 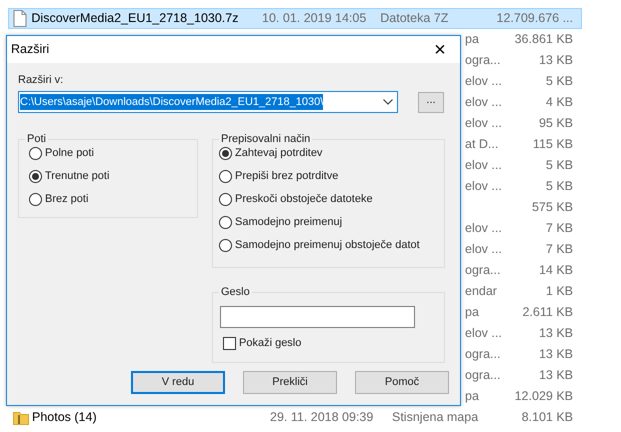 What do you see at coordinates (229, 343) in the screenshot?
I see `checkbox` at bounding box center [229, 343].